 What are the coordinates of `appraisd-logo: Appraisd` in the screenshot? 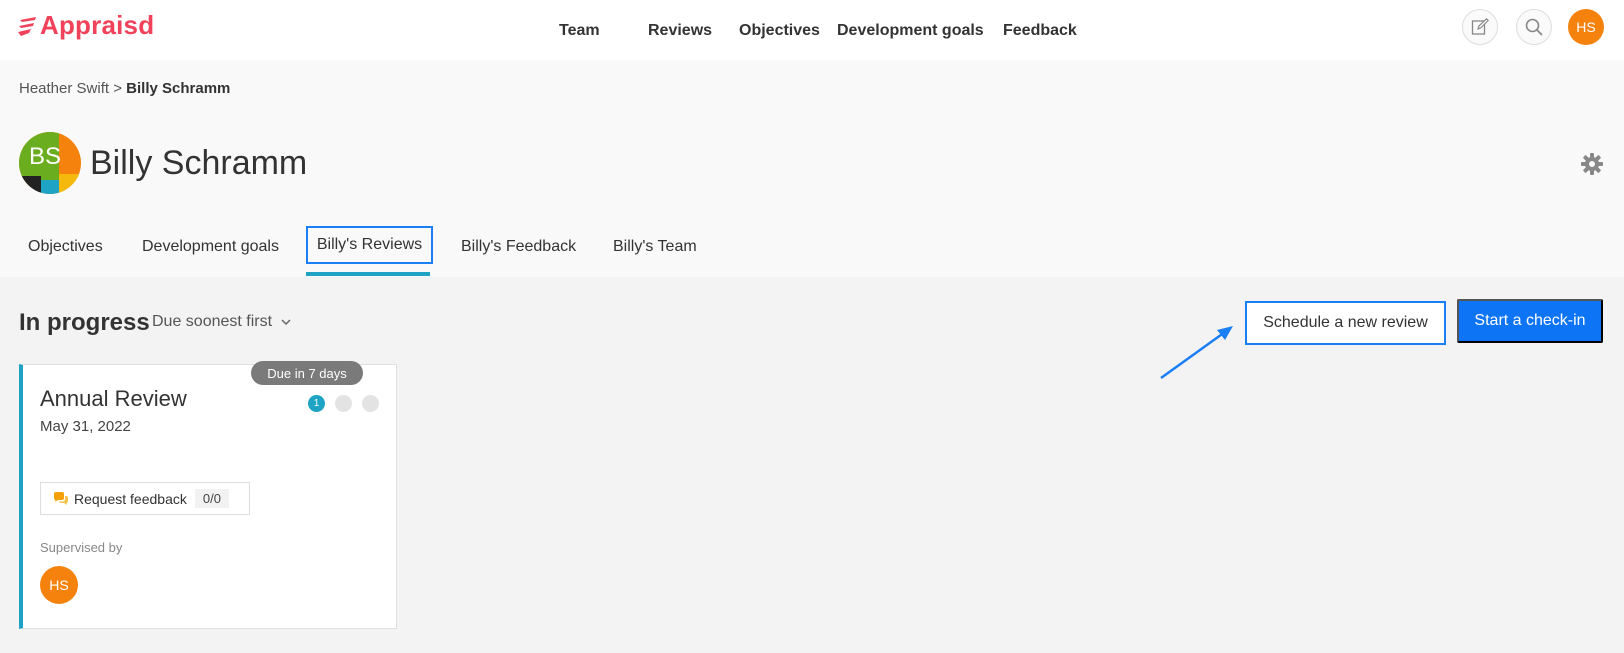 It's located at (86, 25).